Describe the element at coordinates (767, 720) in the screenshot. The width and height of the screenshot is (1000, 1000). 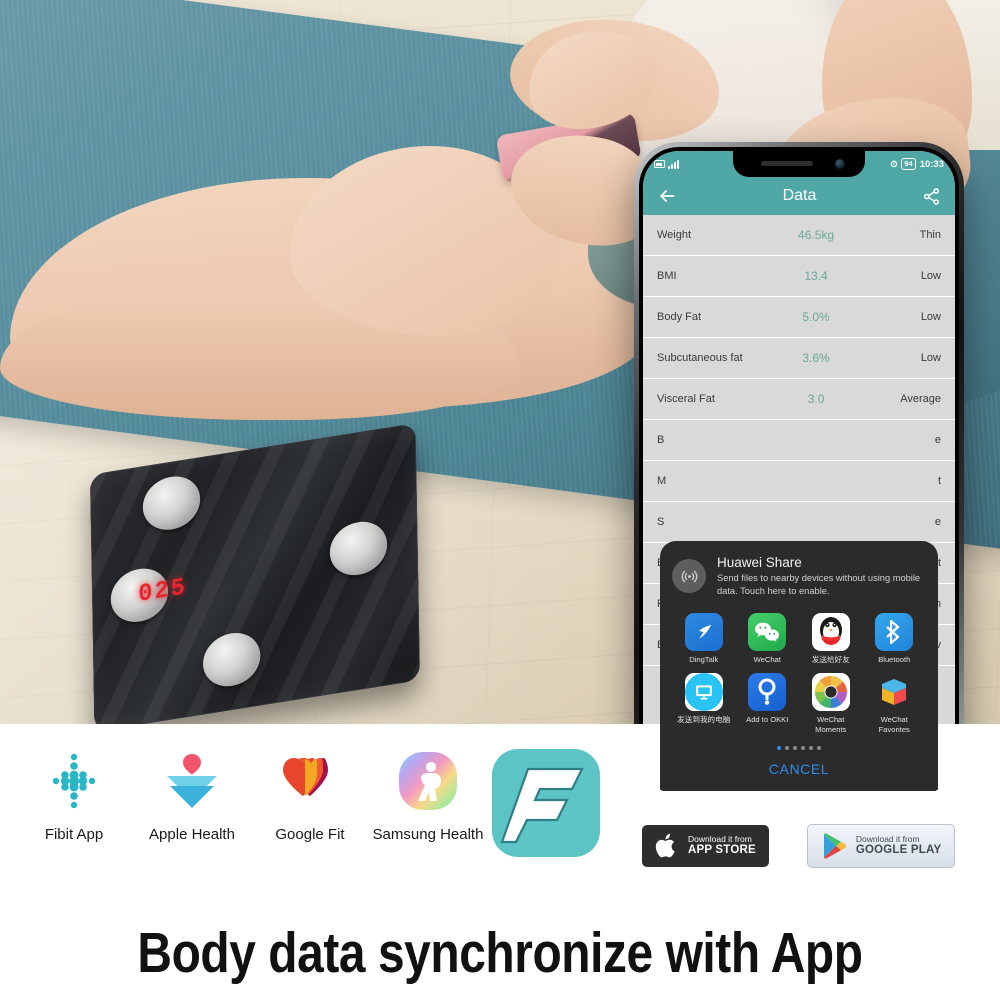
I see `share-app-label: Add to OKKI` at that location.